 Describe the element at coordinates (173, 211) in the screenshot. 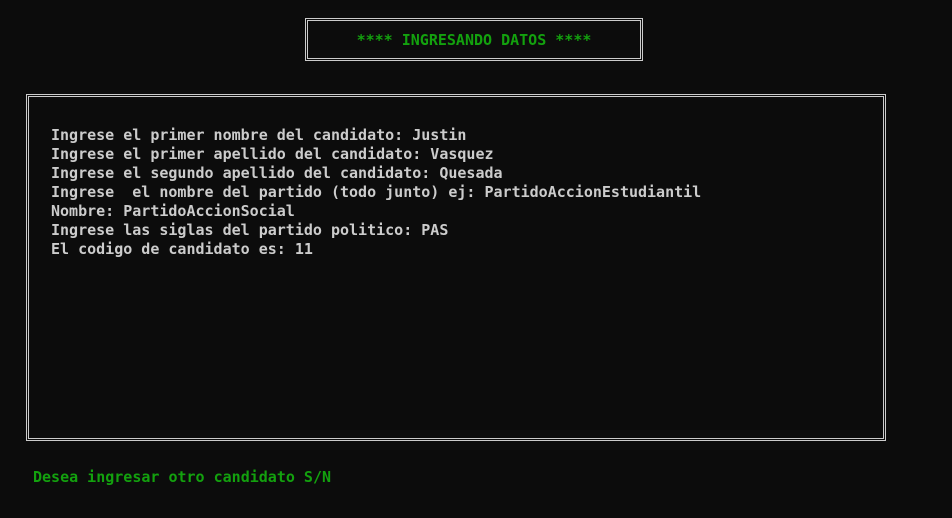

I see `output-line-party-name: Nombre: PartidoAccionSocial` at that location.